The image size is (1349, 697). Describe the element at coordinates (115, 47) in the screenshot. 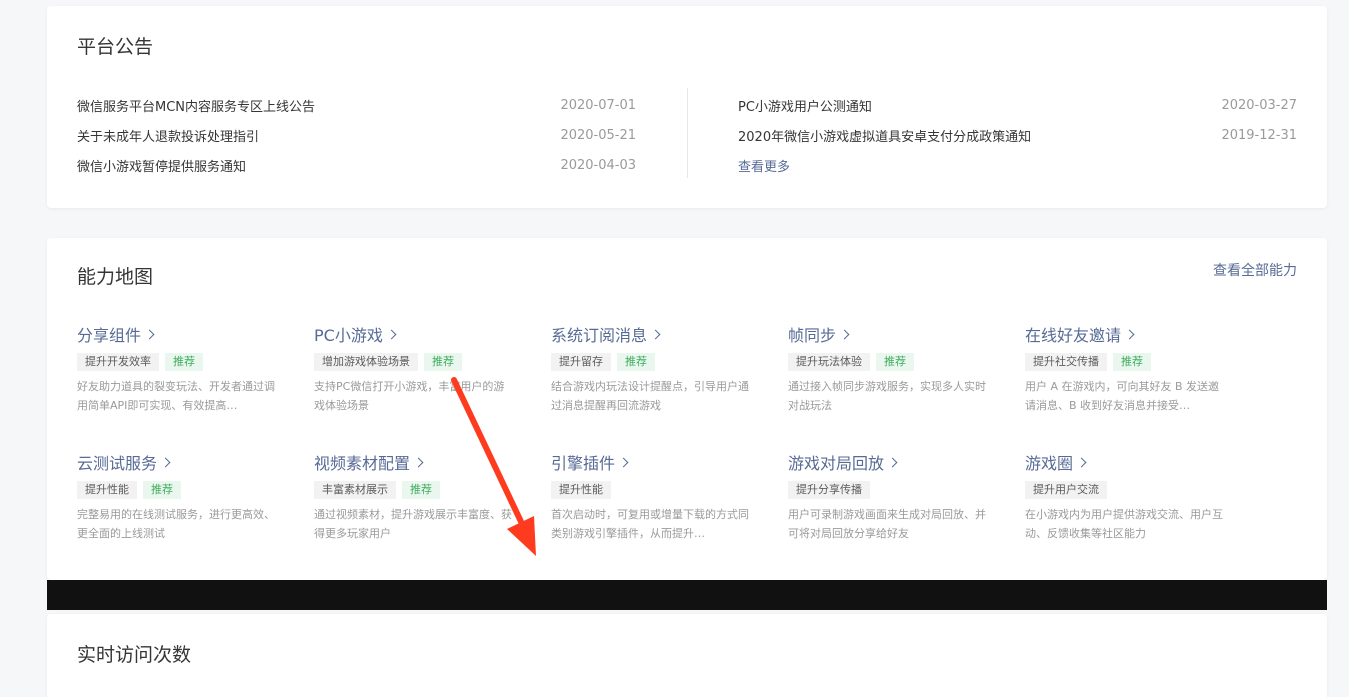

I see `notice-card-title: 平台公告` at that location.